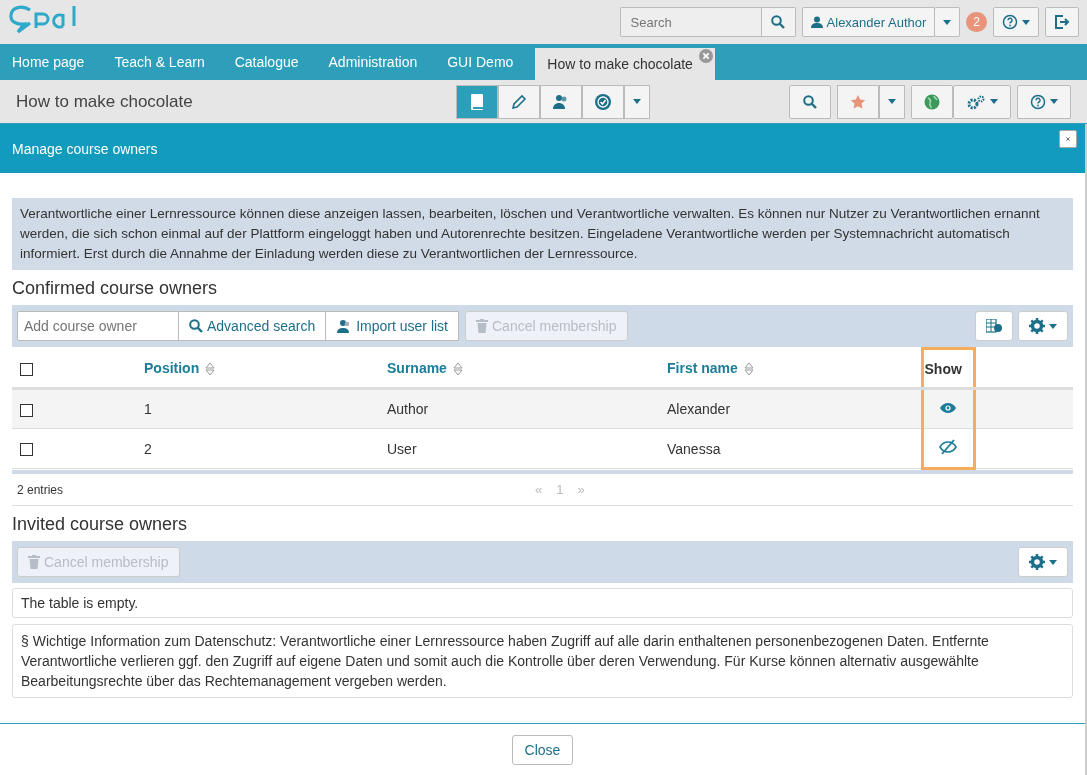  Describe the element at coordinates (480, 62) in the screenshot. I see `nav-tab: GUI Demo` at that location.